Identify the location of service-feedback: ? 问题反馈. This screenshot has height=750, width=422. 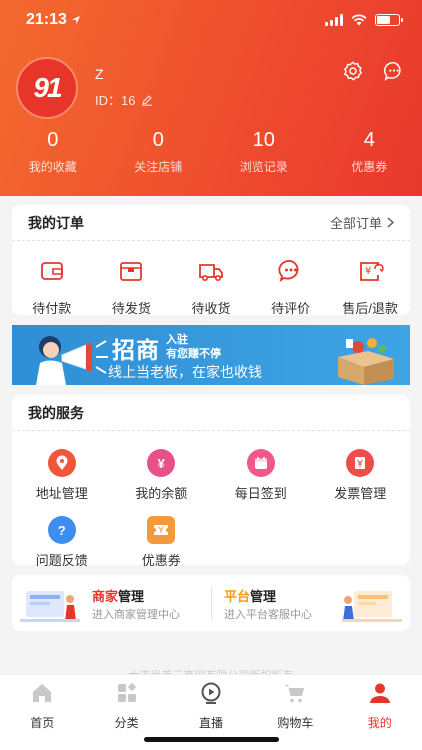
(62, 542).